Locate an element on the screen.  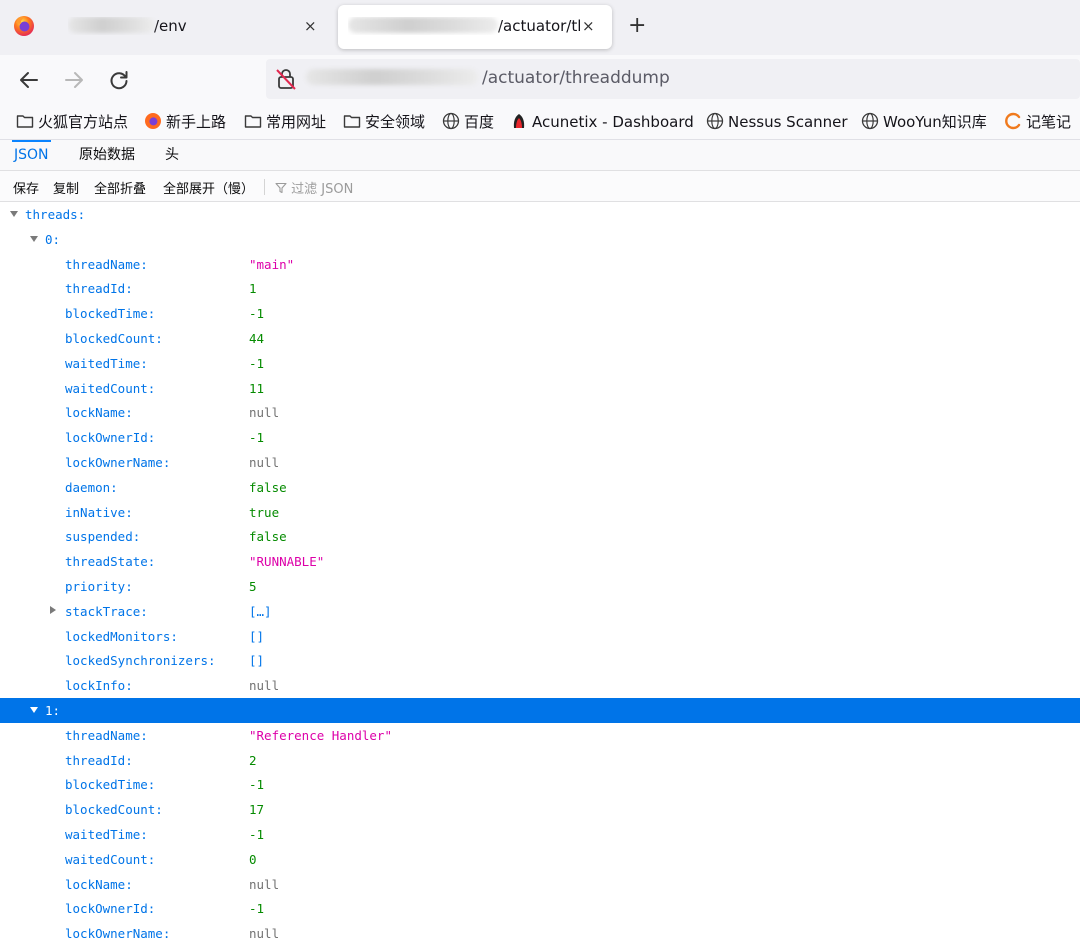
bookmark-security-field: 安全领域 is located at coordinates (384, 122).